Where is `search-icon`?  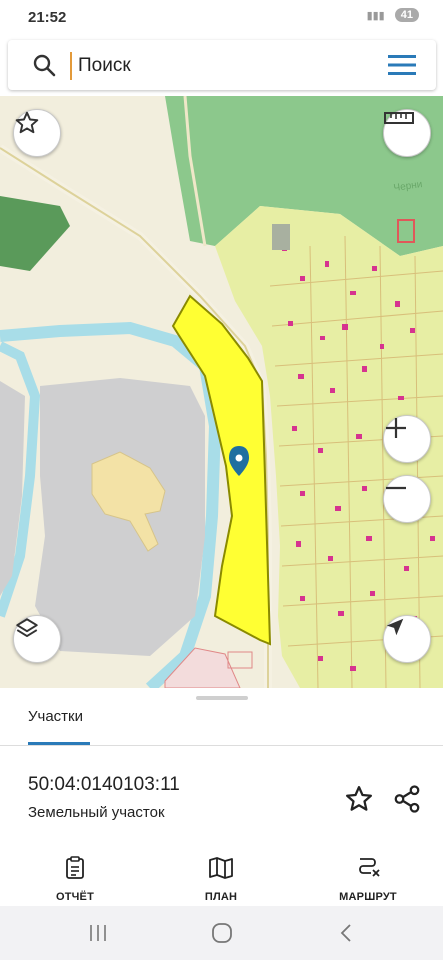
search-icon is located at coordinates (44, 67).